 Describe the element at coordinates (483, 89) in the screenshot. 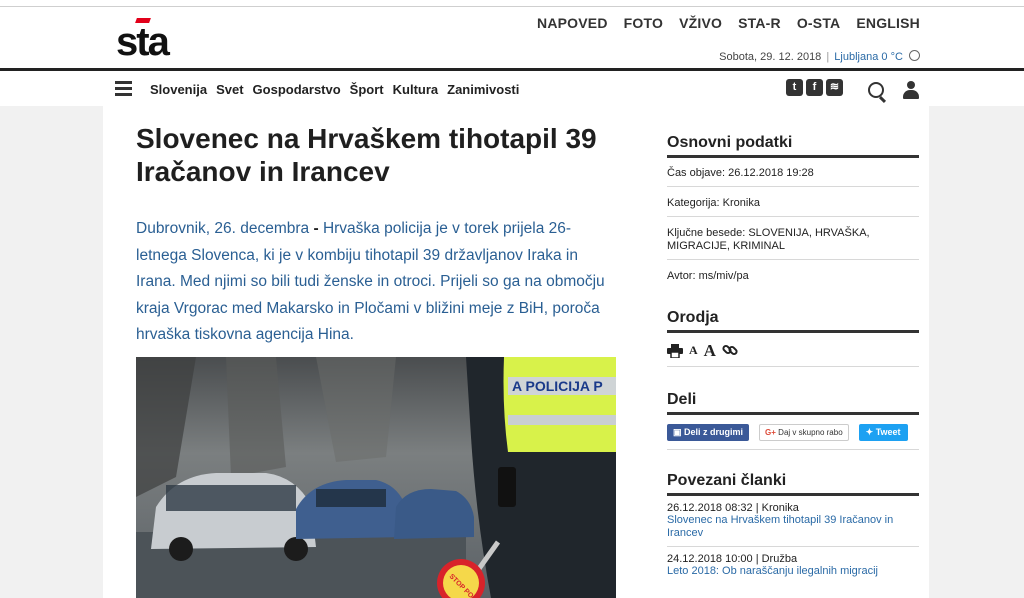

I see `nav-zanimivosti: Zanimivosti` at that location.